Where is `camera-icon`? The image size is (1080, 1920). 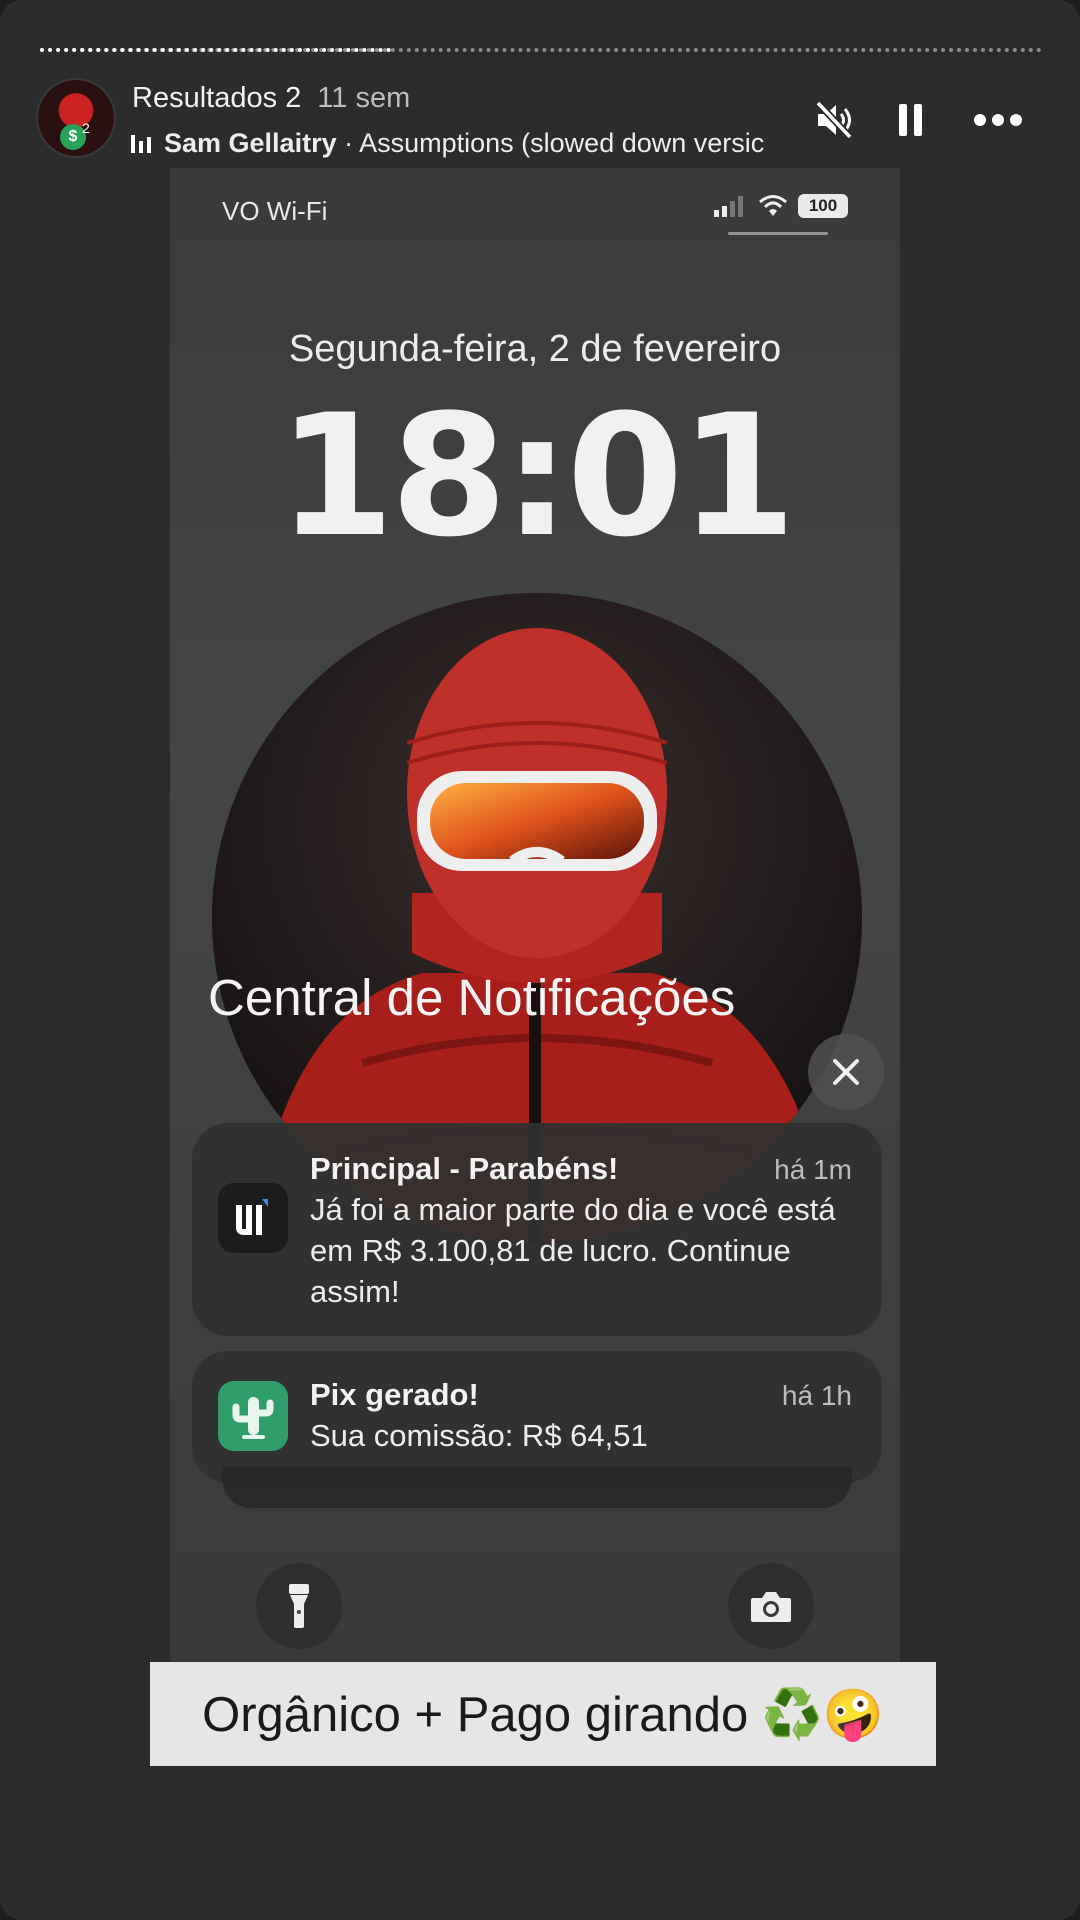
camera-icon is located at coordinates (771, 1607).